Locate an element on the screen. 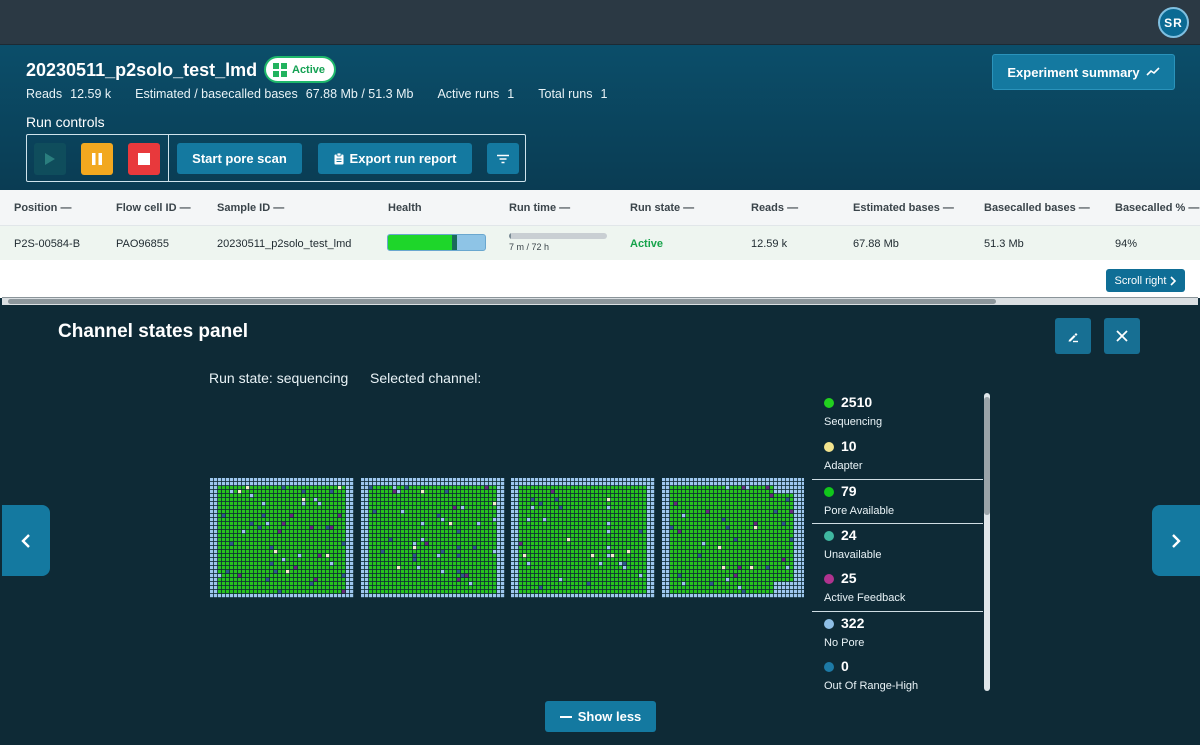 The image size is (1200, 745). column-header-reads: Reads — is located at coordinates (774, 208).